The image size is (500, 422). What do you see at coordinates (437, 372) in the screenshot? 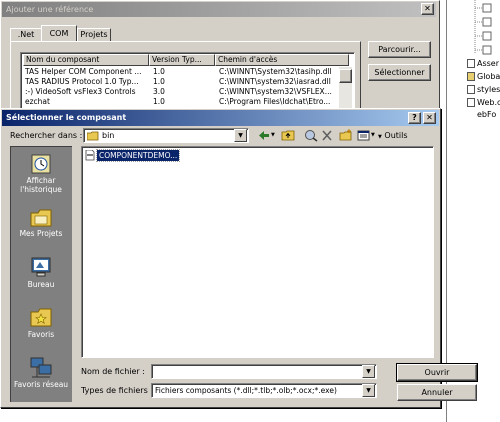
I see `open-button: Ouvrir` at bounding box center [437, 372].